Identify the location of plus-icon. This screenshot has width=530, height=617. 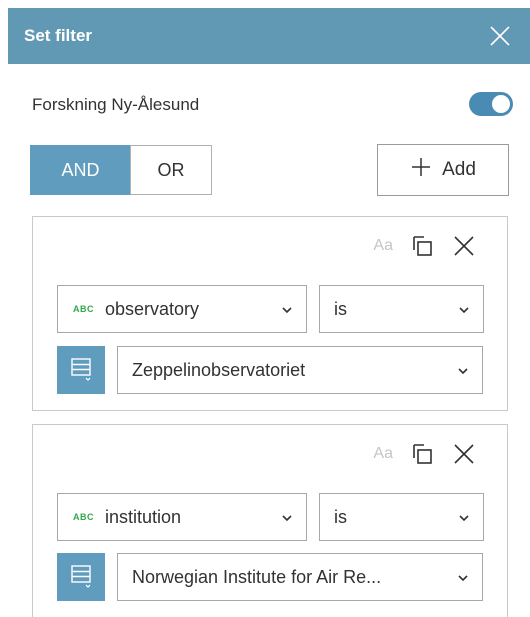
(421, 170).